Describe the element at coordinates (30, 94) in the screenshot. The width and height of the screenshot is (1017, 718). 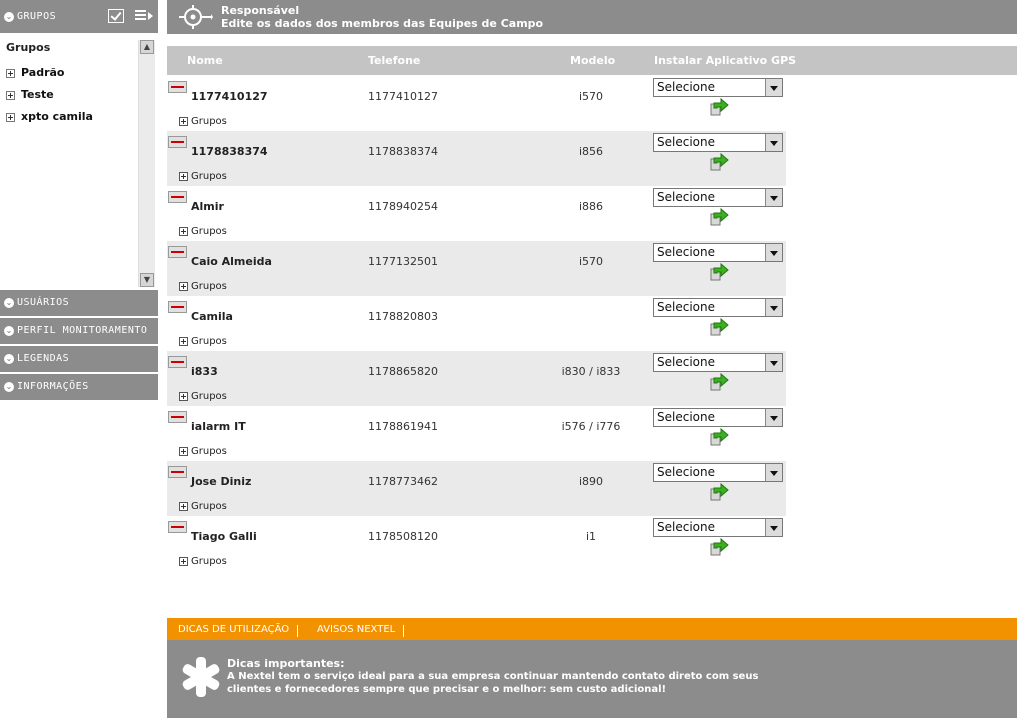
I see `tree-item-teste: Teste` at that location.